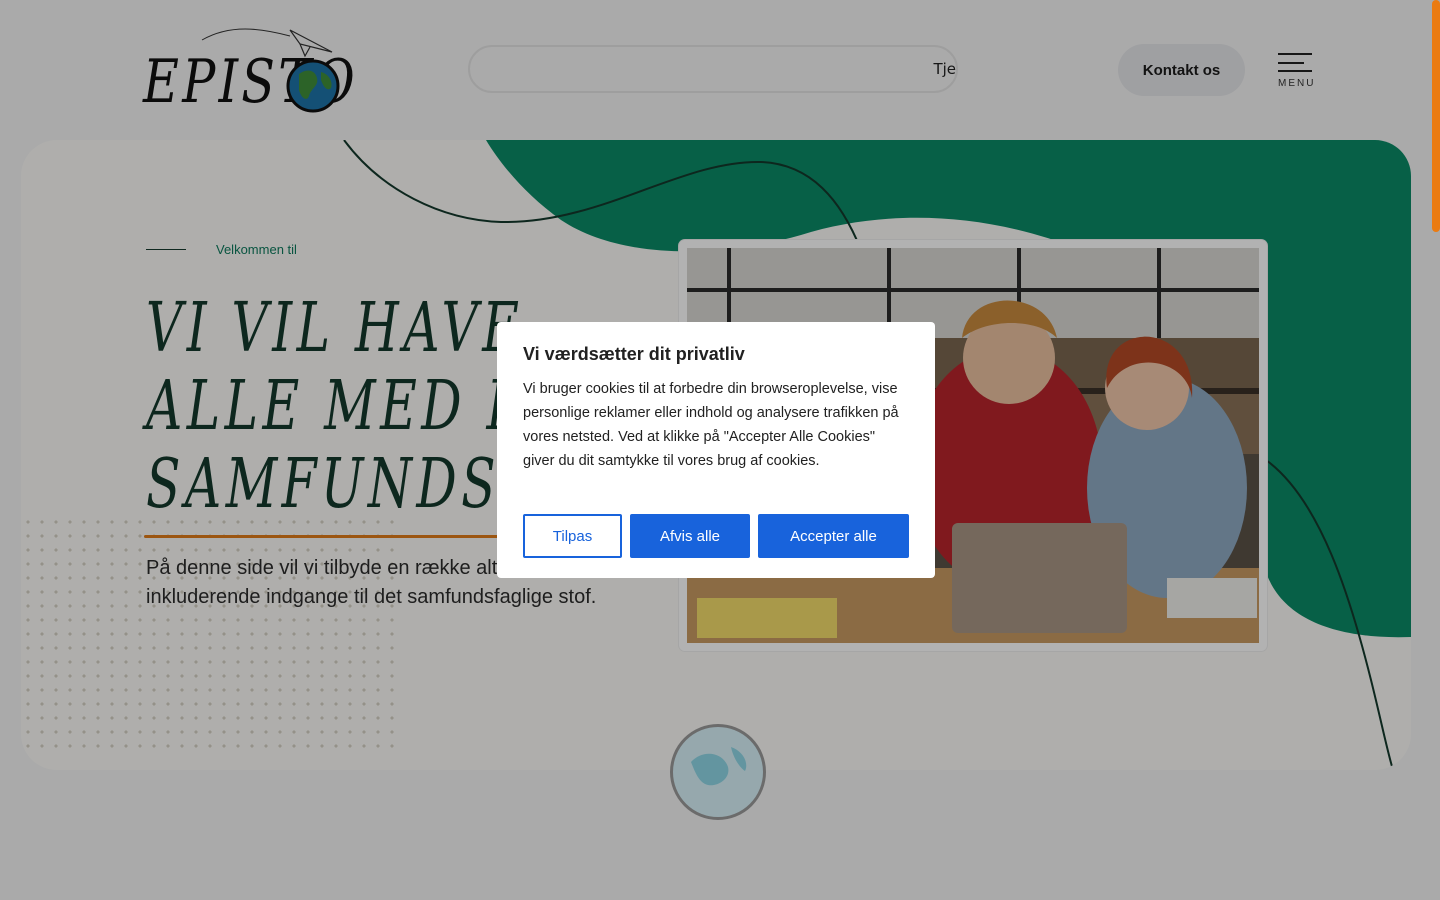 This screenshot has width=1440, height=900. I want to click on accept-all-button: Accepter alle, so click(833, 536).